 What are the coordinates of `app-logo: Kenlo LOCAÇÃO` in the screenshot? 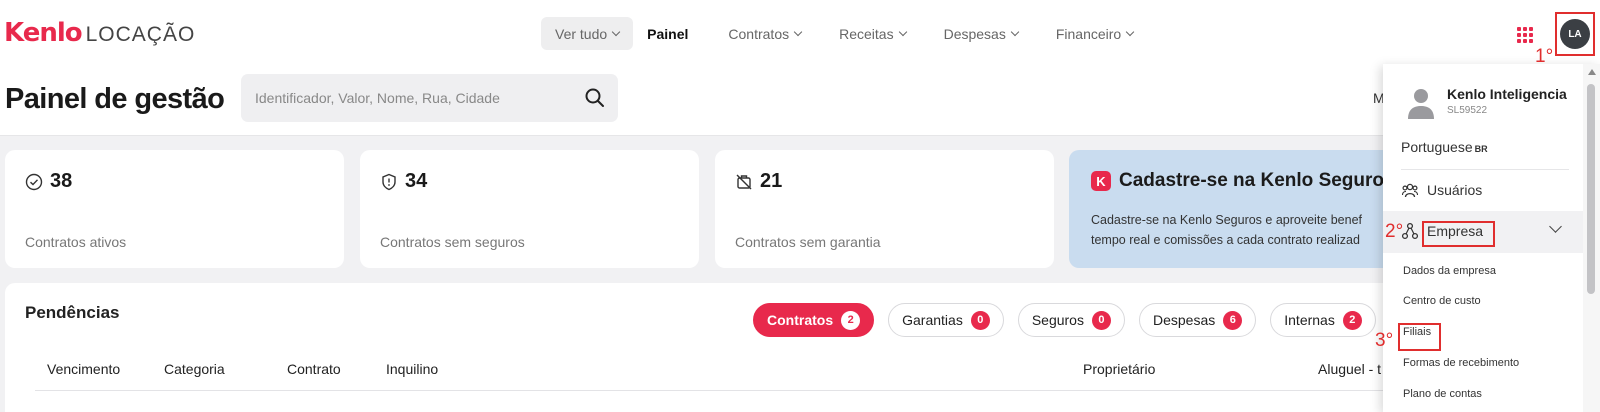 It's located at (99, 33).